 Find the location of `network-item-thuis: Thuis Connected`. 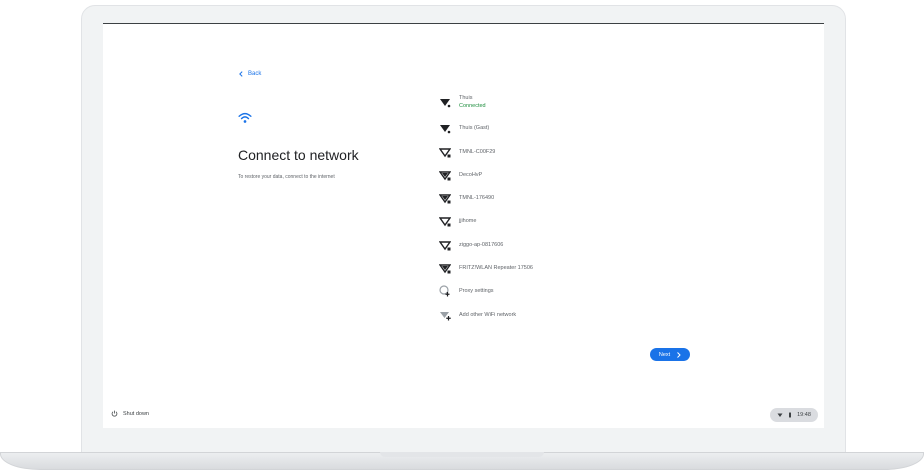

network-item-thuis: Thuis Connected is located at coordinates (462, 102).